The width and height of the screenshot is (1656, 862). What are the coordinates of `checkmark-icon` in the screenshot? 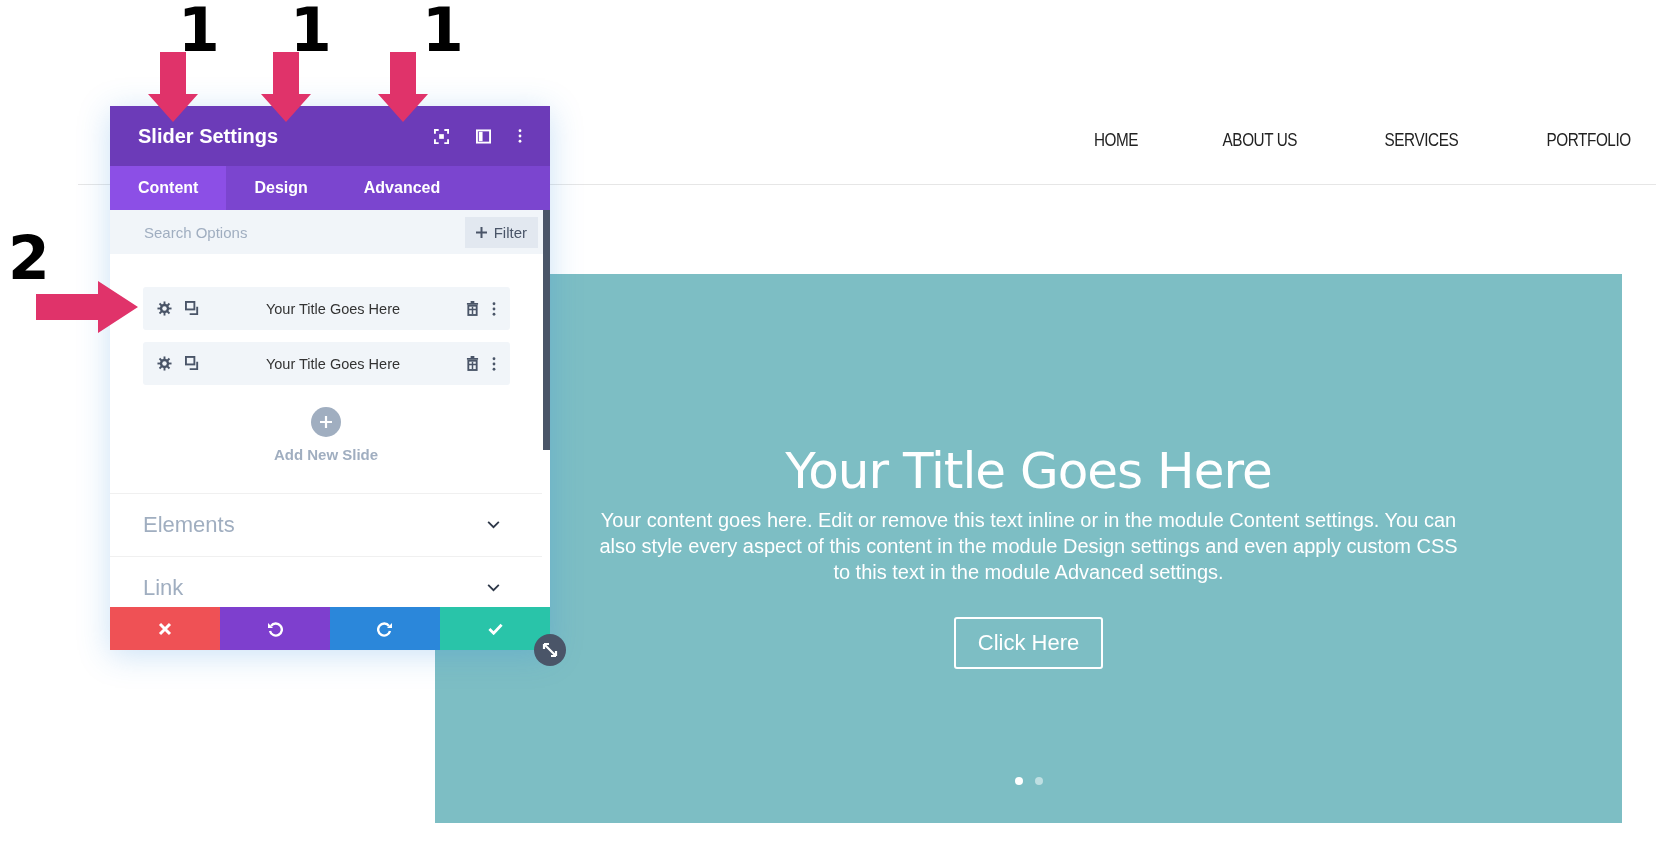 It's located at (495, 628).